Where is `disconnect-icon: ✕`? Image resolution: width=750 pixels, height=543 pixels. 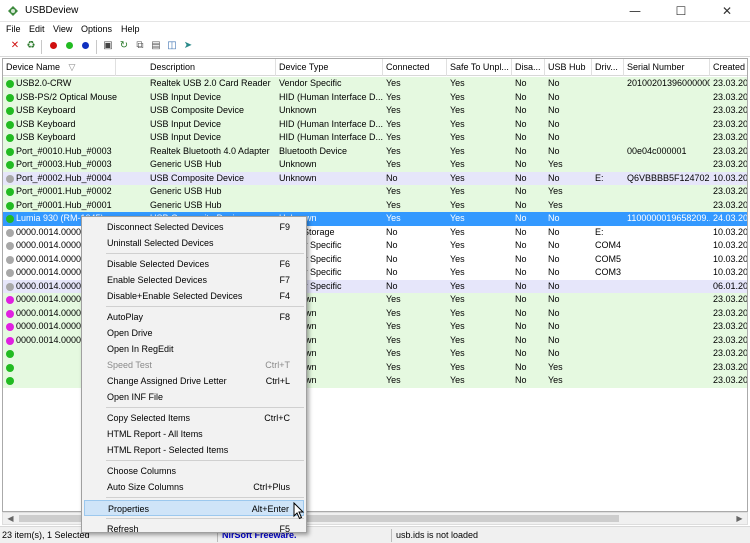 disconnect-icon: ✕ is located at coordinates (15, 46).